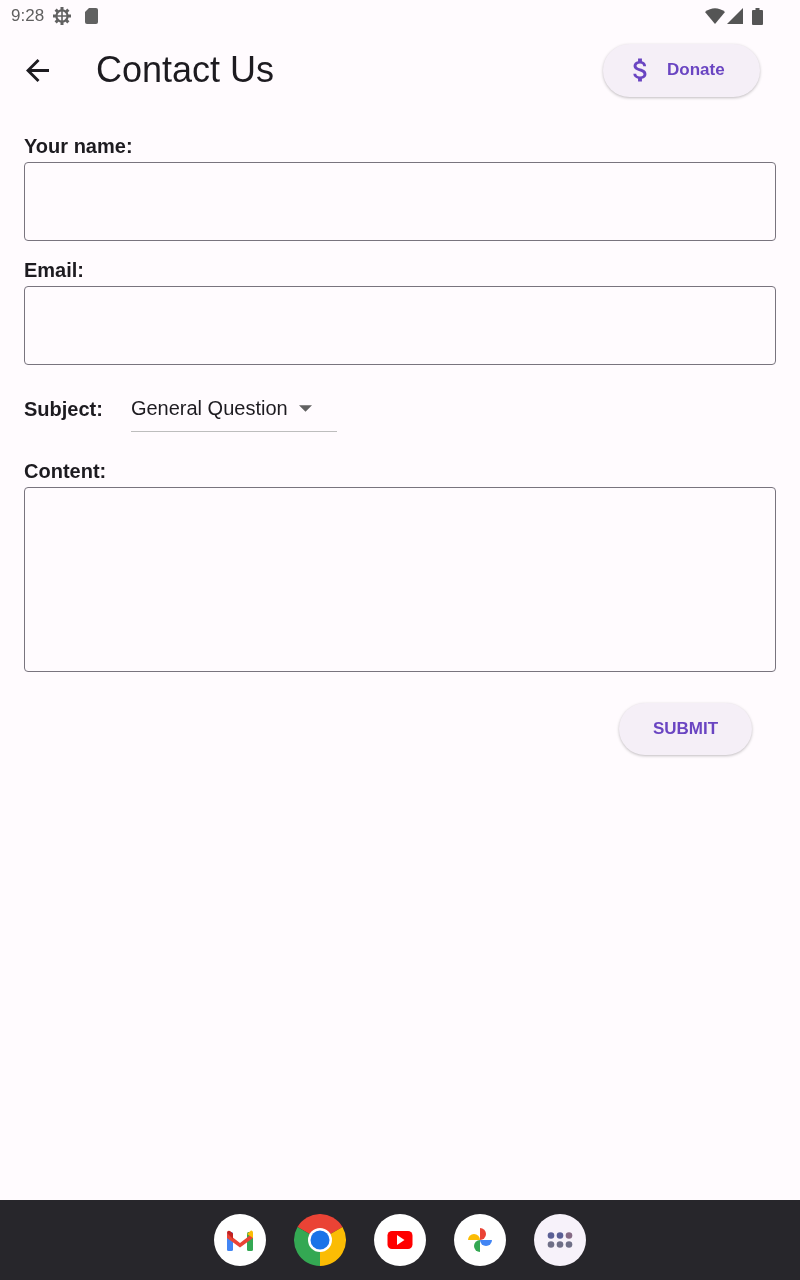 The image size is (800, 1280). I want to click on dollar-icon, so click(640, 70).